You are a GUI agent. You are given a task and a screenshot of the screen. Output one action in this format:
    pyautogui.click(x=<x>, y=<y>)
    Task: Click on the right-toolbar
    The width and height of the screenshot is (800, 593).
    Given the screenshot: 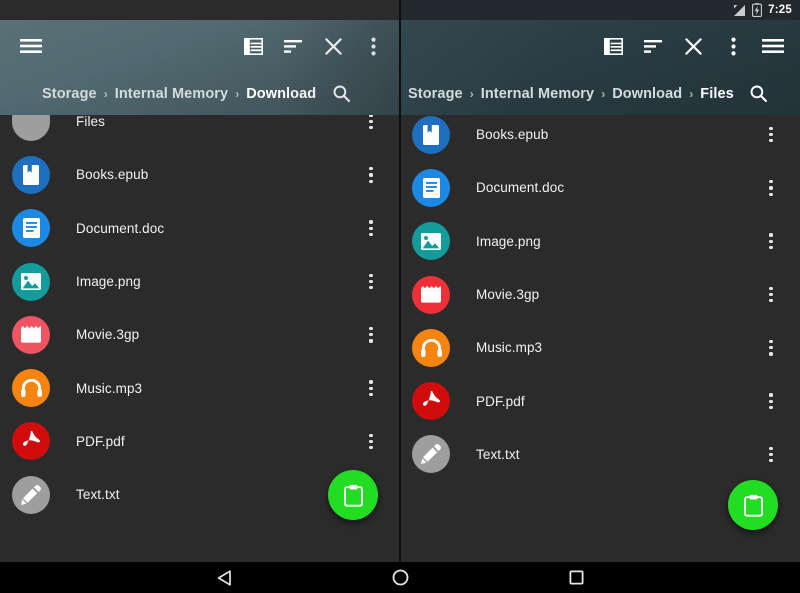 What is the action you would take?
    pyautogui.click(x=600, y=46)
    